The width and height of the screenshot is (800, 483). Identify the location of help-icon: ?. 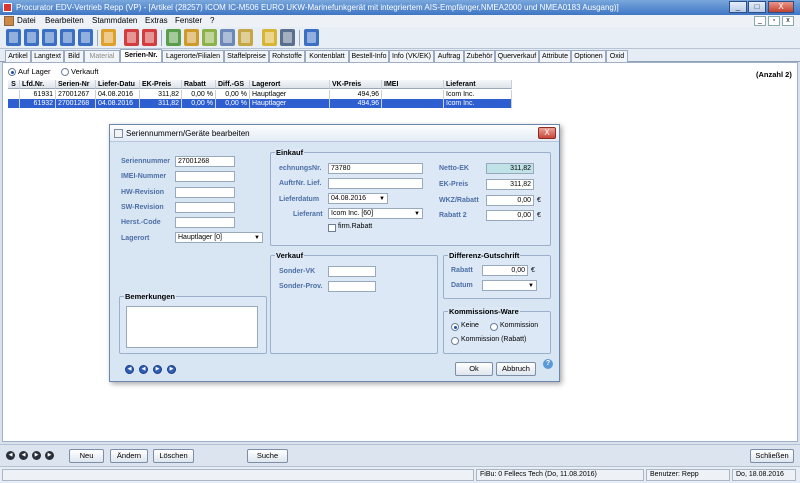
(548, 364).